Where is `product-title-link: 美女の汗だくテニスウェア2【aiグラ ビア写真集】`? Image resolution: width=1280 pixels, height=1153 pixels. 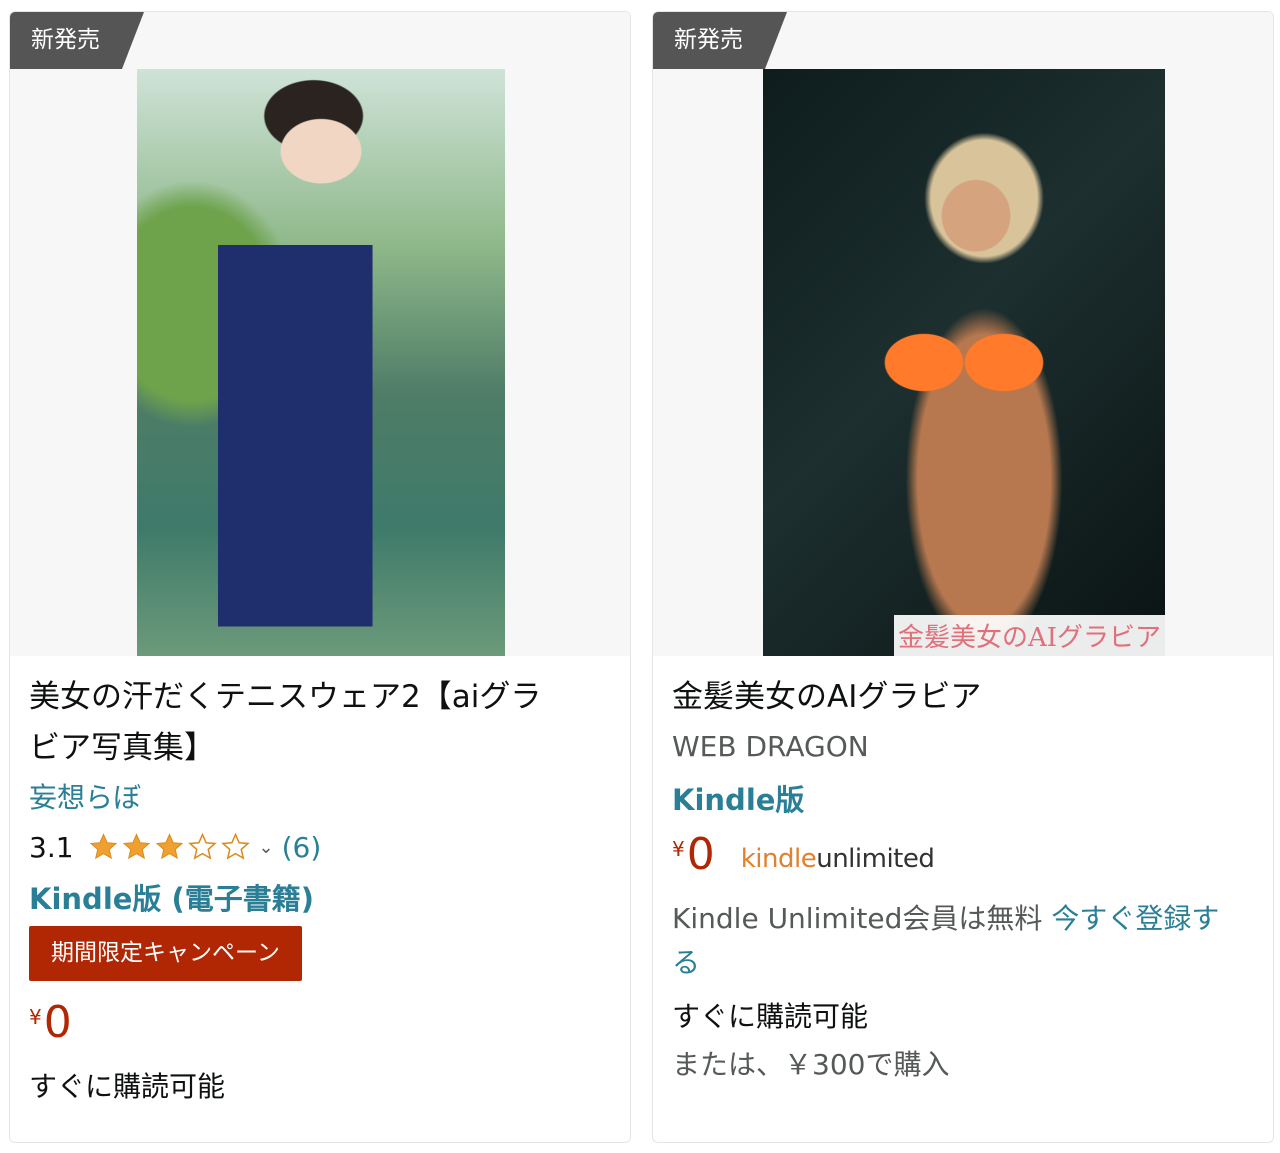 product-title-link: 美女の汗だくテニスウェア2【aiグラ ビア写真集】 is located at coordinates (320, 723).